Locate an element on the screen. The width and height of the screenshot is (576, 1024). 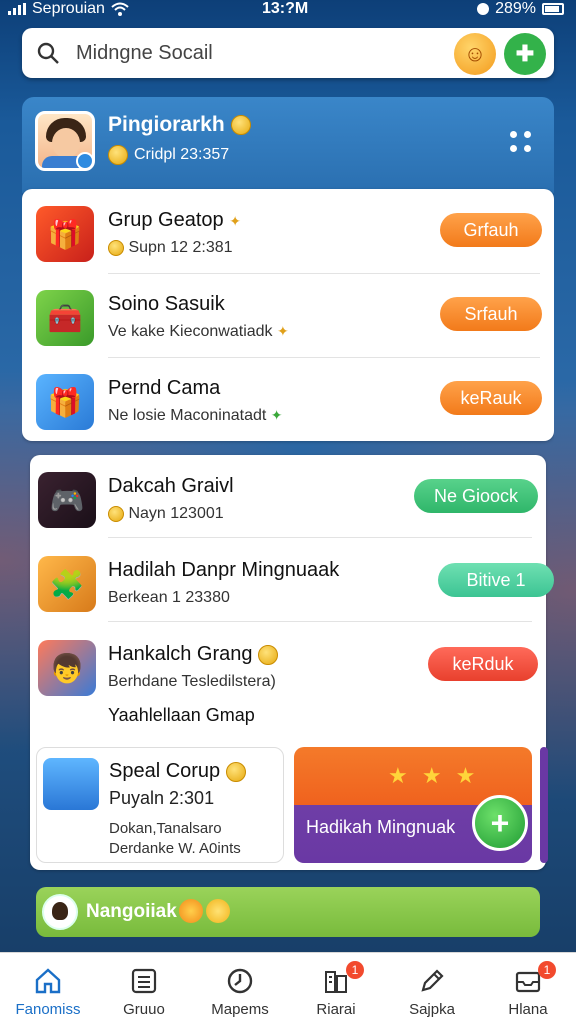
search-icon is located at coordinates (48, 53).